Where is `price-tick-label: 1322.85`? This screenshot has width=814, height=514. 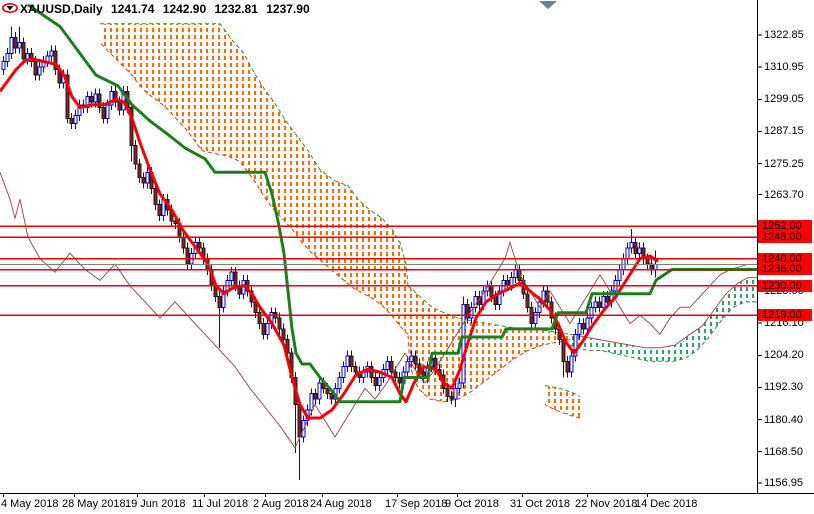
price-tick-label: 1322.85 is located at coordinates (784, 35).